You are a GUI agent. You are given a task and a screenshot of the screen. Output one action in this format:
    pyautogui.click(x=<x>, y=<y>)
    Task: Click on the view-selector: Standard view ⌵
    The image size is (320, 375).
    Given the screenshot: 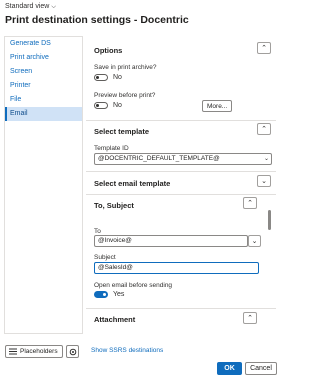 What is the action you would take?
    pyautogui.click(x=30, y=7)
    